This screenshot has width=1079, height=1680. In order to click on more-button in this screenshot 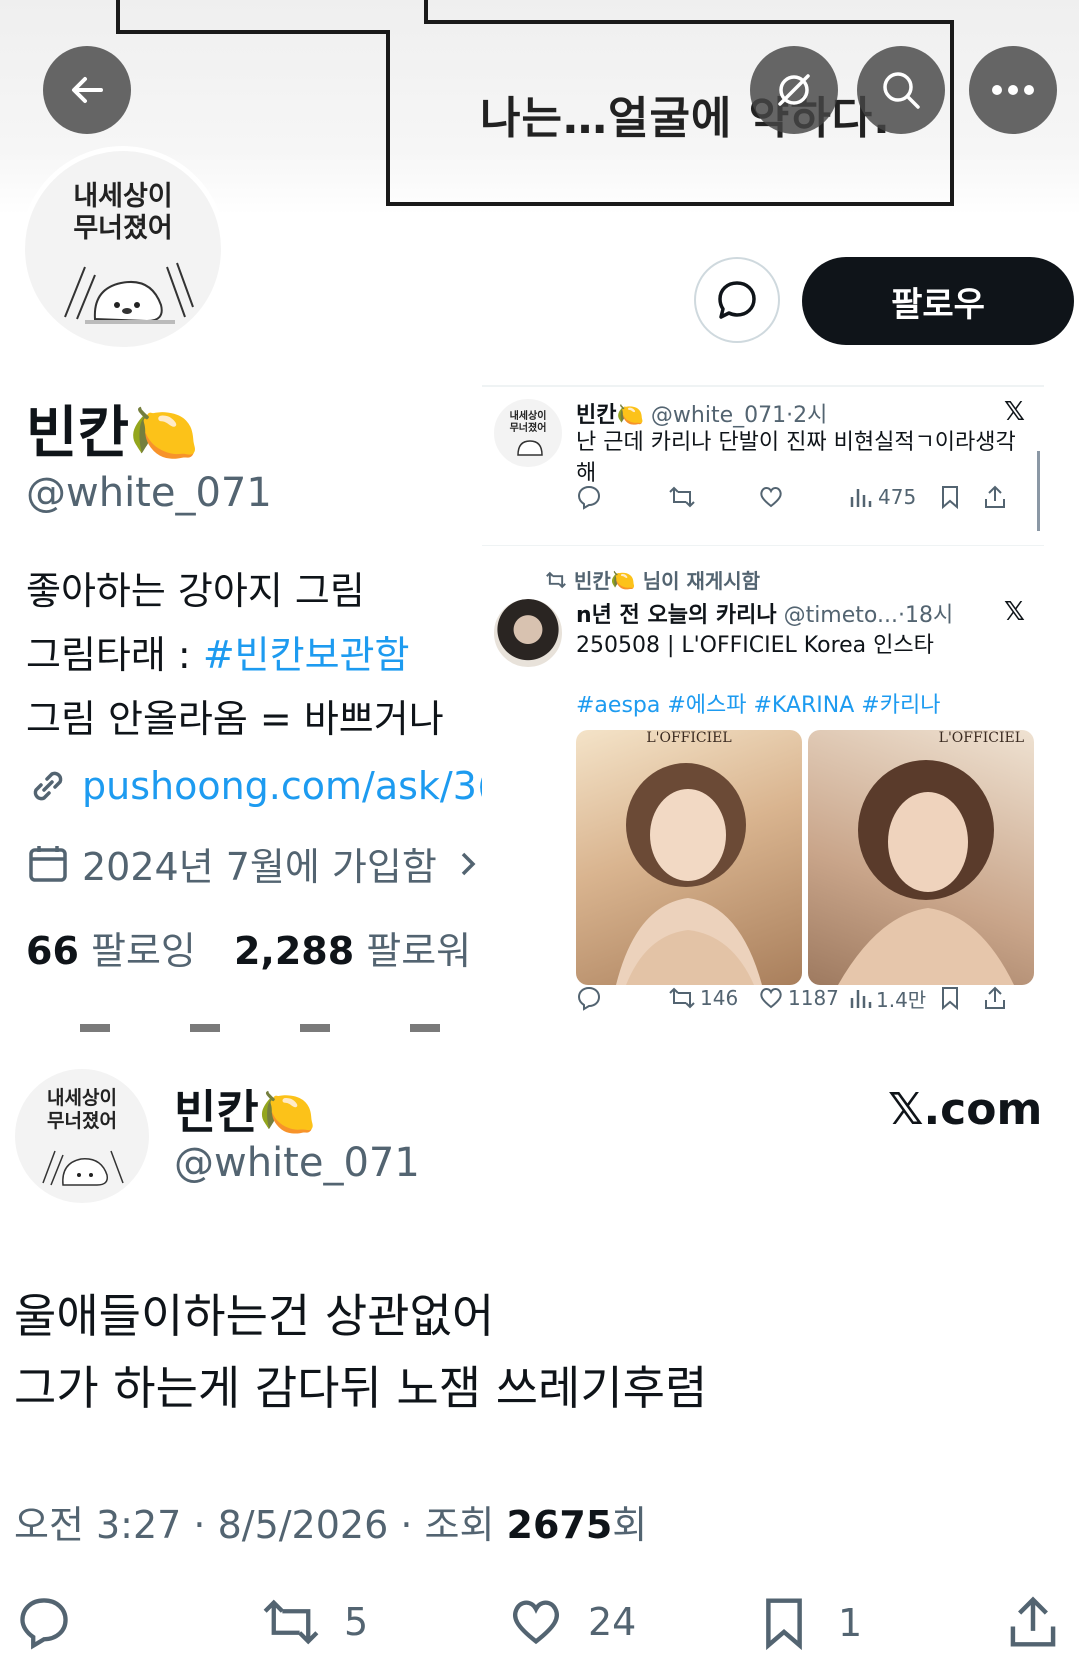, I will do `click(1013, 90)`.